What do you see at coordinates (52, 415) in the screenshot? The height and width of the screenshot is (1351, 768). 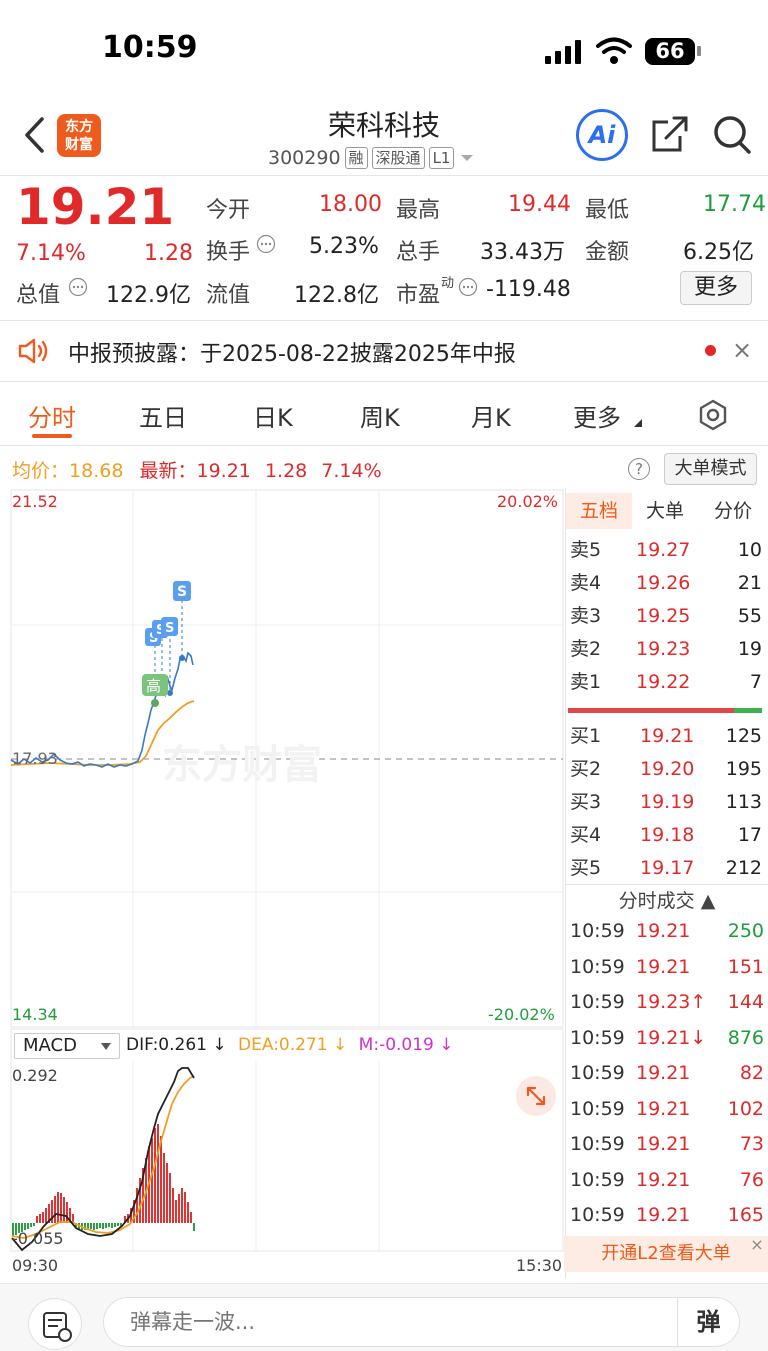 I see `tab-intraday: 分时` at bounding box center [52, 415].